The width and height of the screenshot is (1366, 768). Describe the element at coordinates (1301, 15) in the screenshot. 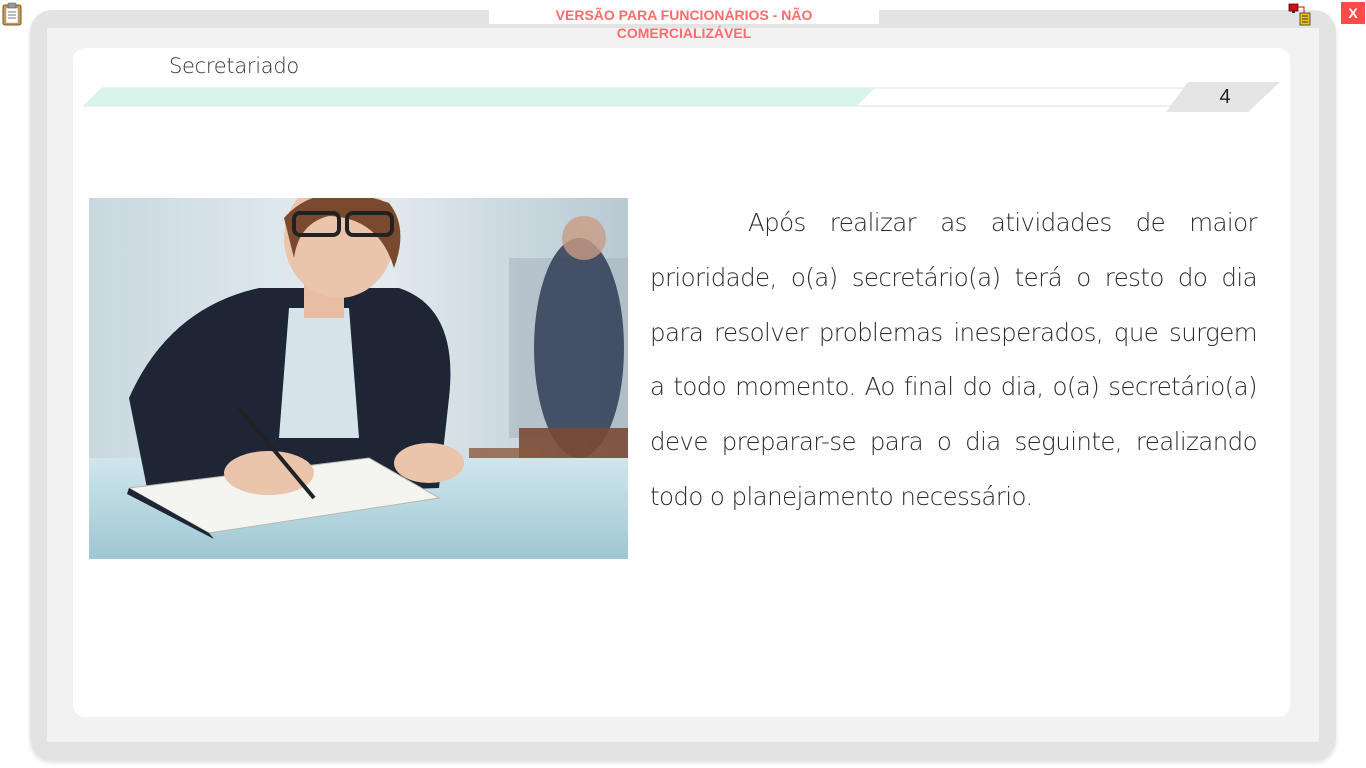

I see `network-status-icon` at that location.